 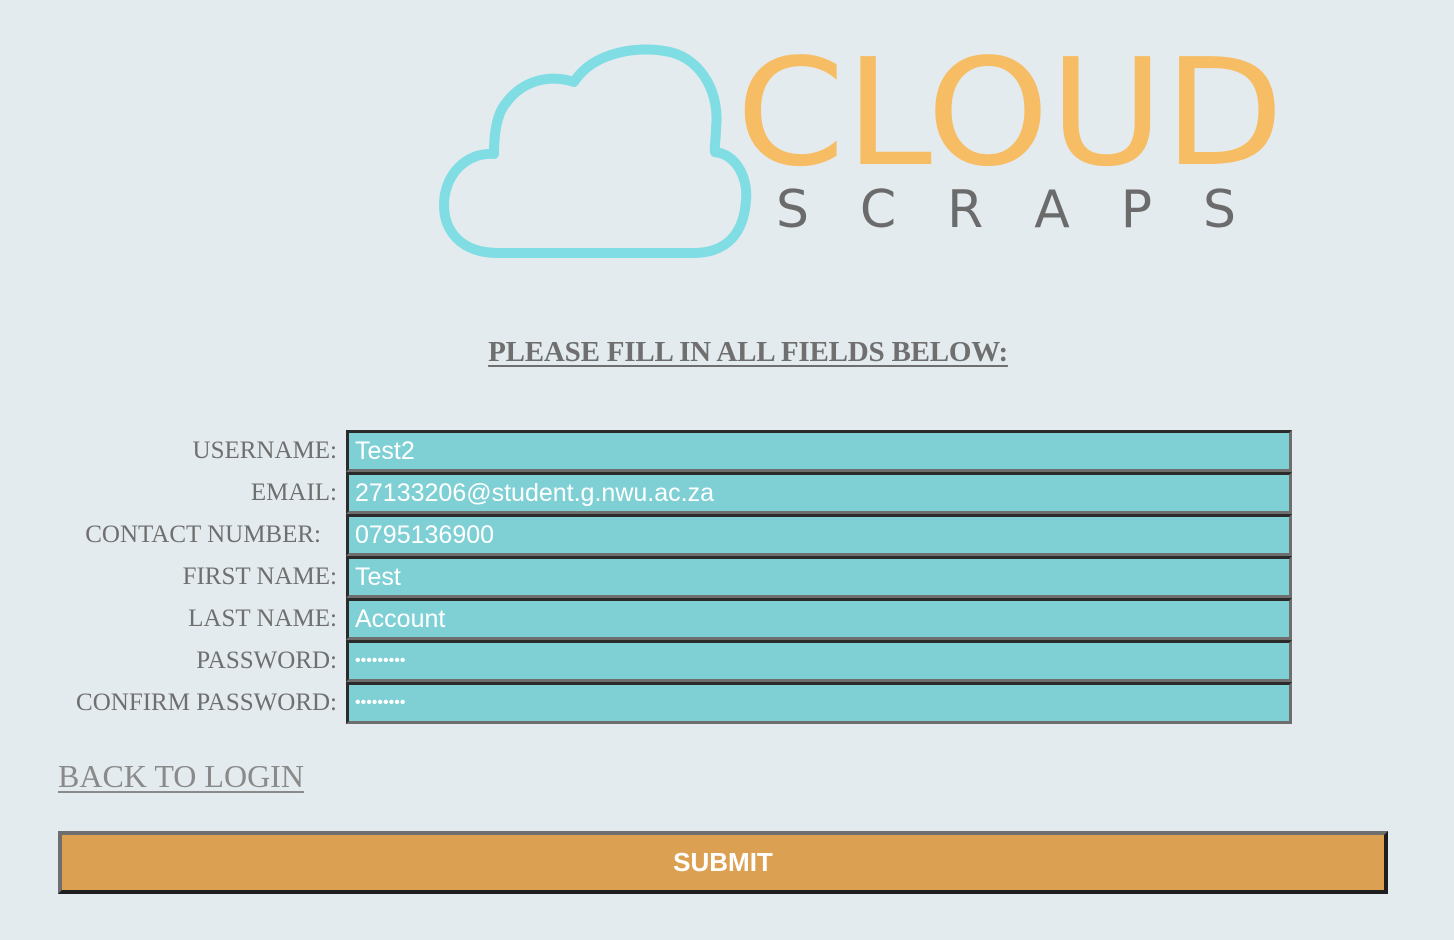 What do you see at coordinates (819, 661) in the screenshot?
I see `password-field` at bounding box center [819, 661].